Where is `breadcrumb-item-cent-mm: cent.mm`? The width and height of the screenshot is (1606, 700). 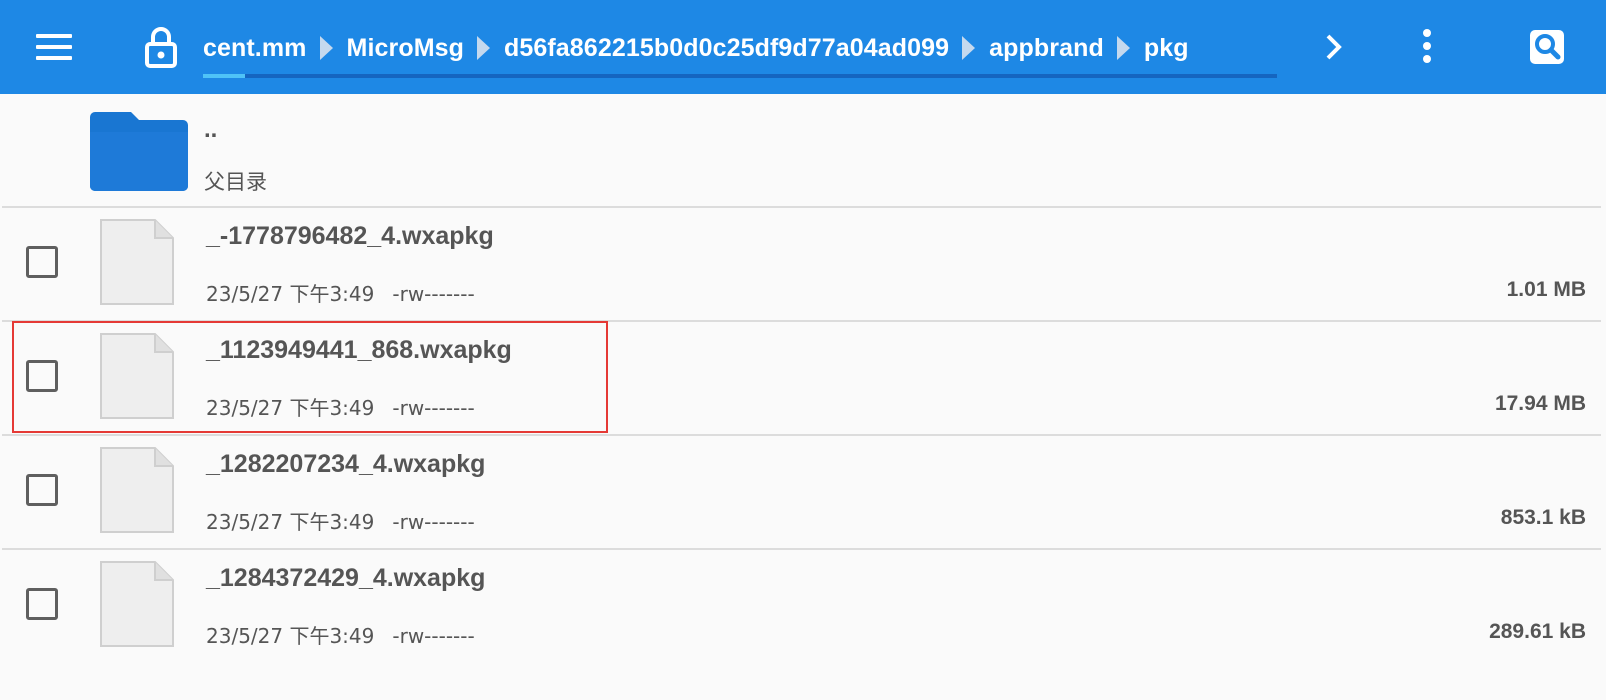
breadcrumb-item-cent-mm: cent.mm is located at coordinates (255, 48).